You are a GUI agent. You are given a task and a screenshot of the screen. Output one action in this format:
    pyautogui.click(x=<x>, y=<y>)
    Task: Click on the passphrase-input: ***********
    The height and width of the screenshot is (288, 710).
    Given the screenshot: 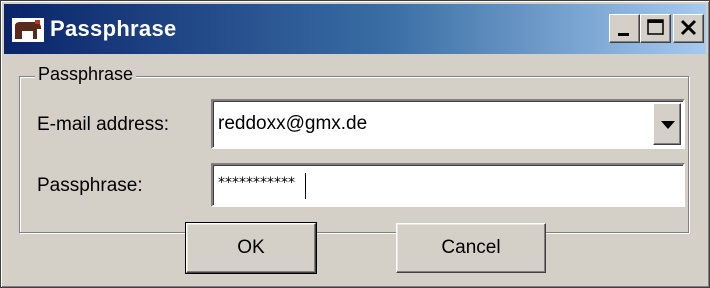 What is the action you would take?
    pyautogui.click(x=448, y=185)
    